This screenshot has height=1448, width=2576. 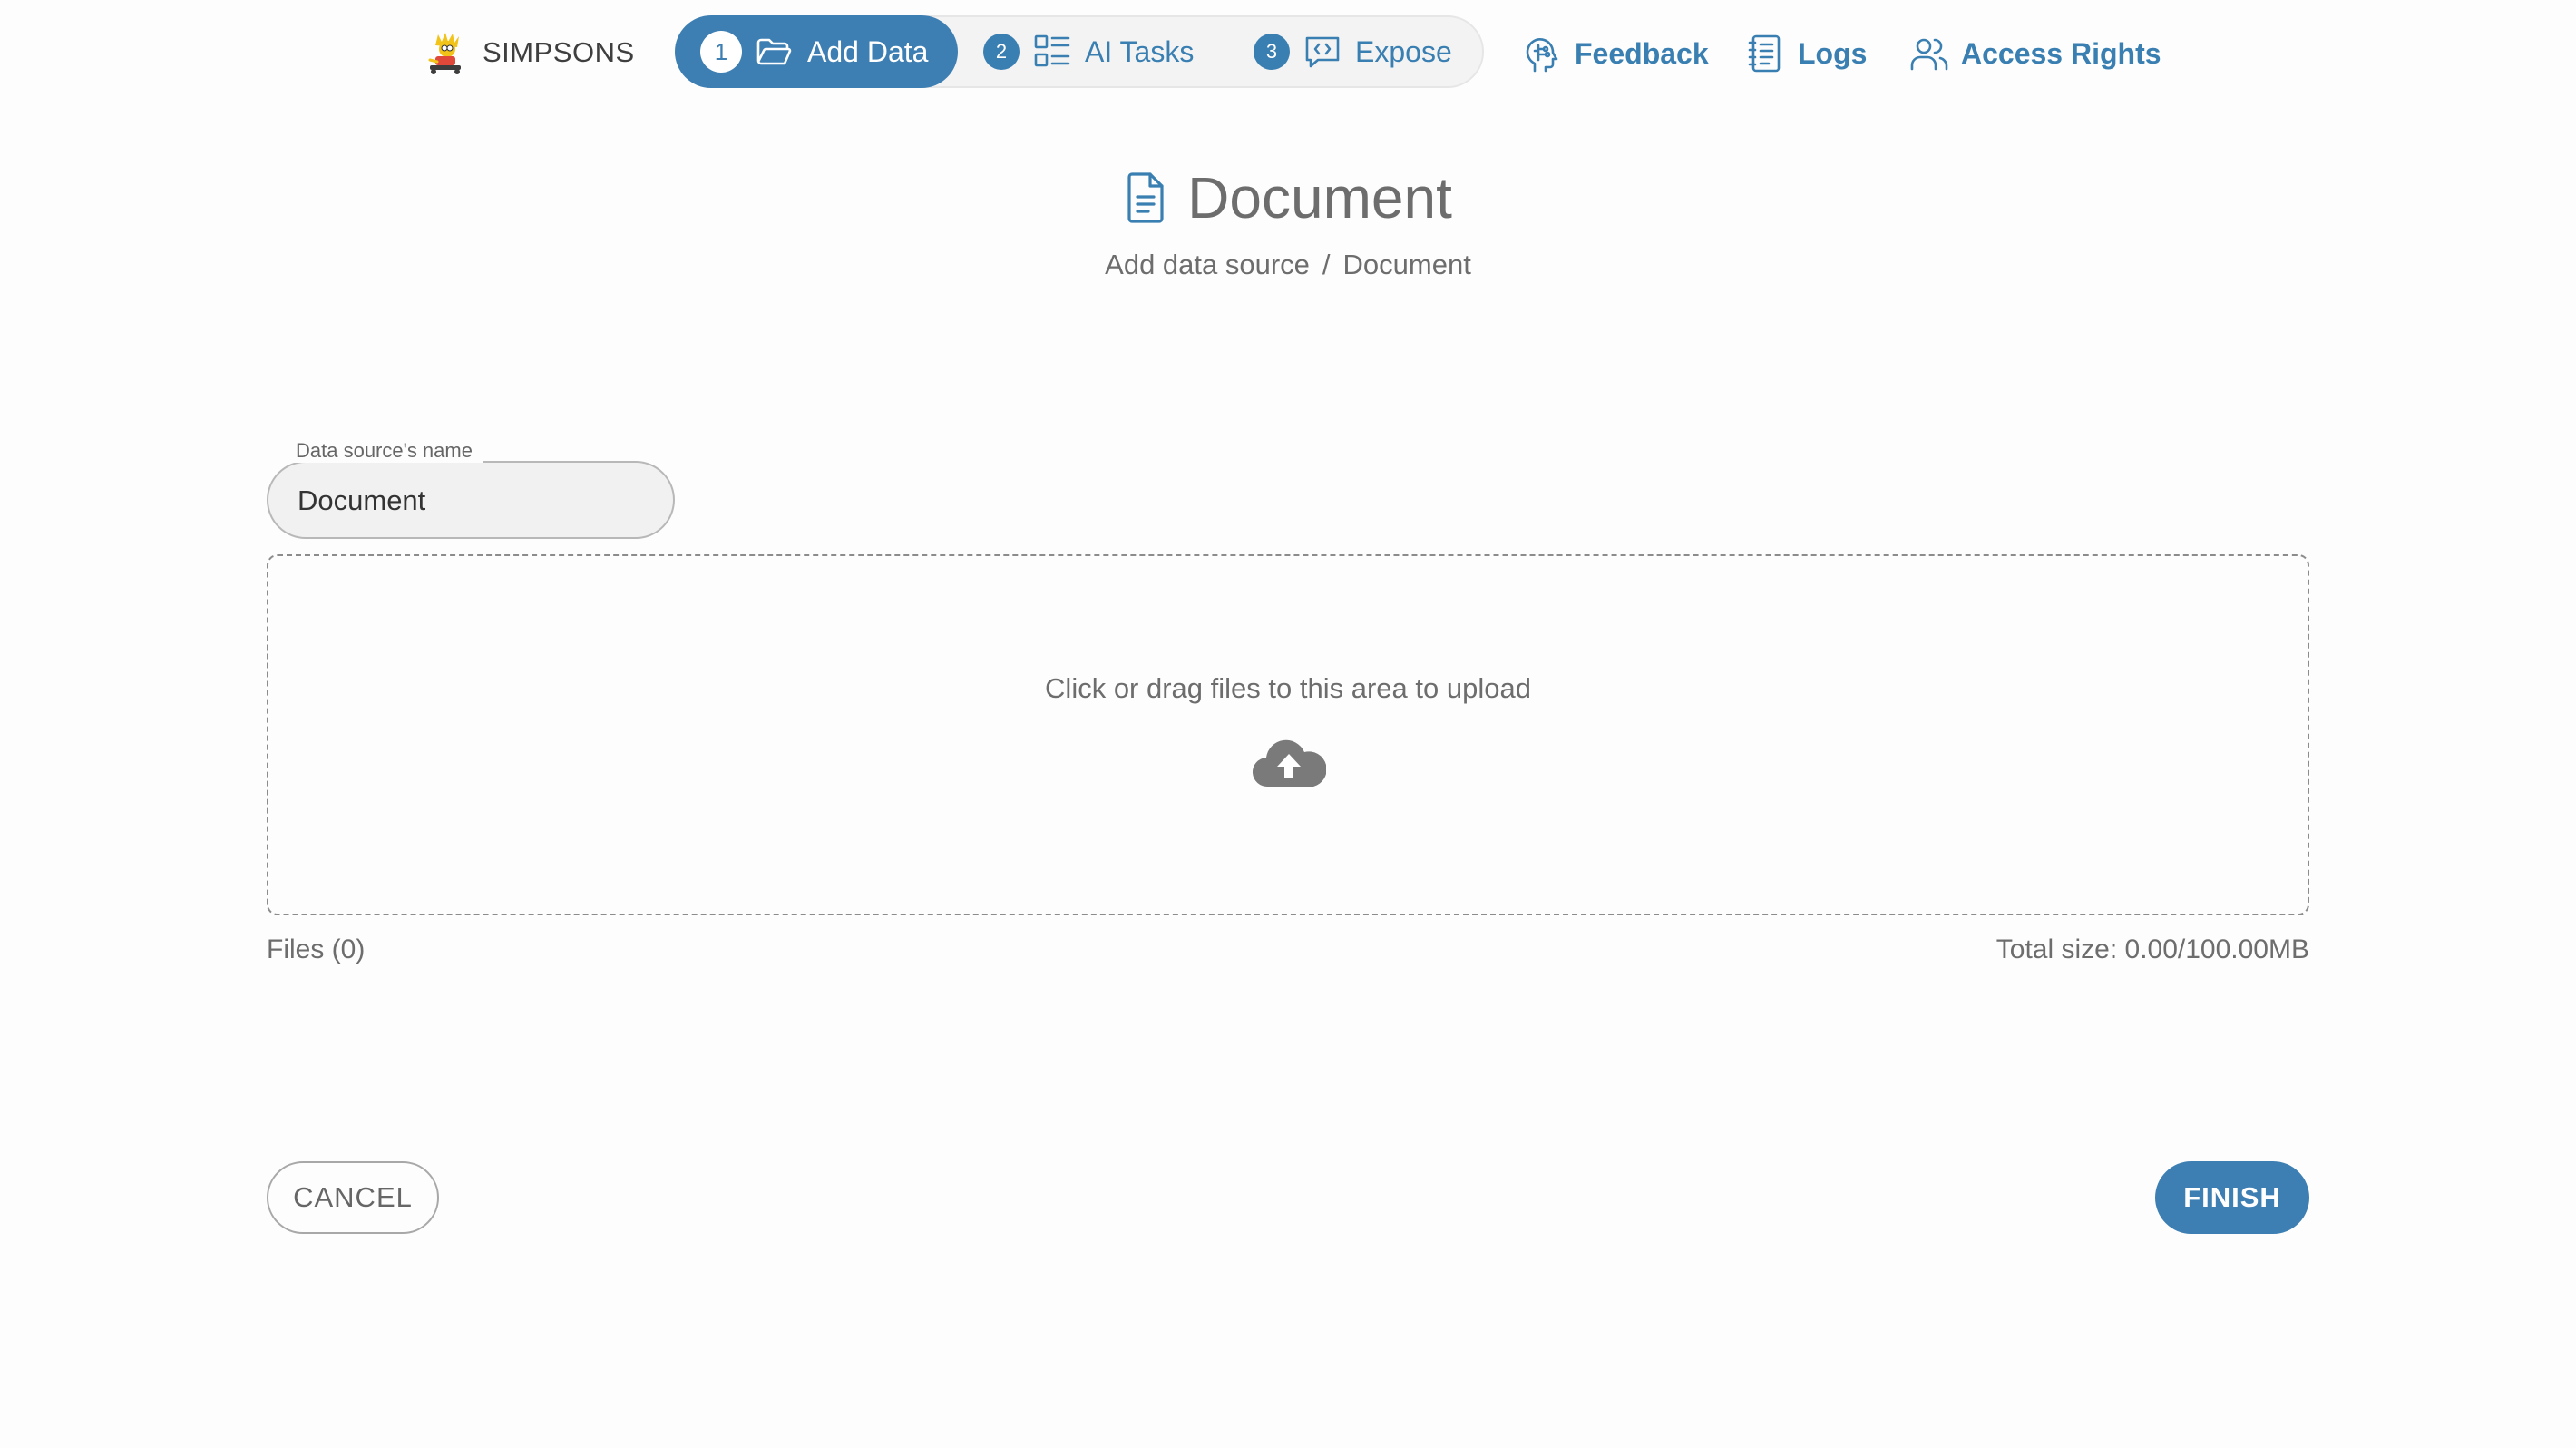 I want to click on cloud-upload-icon, so click(x=1289, y=763).